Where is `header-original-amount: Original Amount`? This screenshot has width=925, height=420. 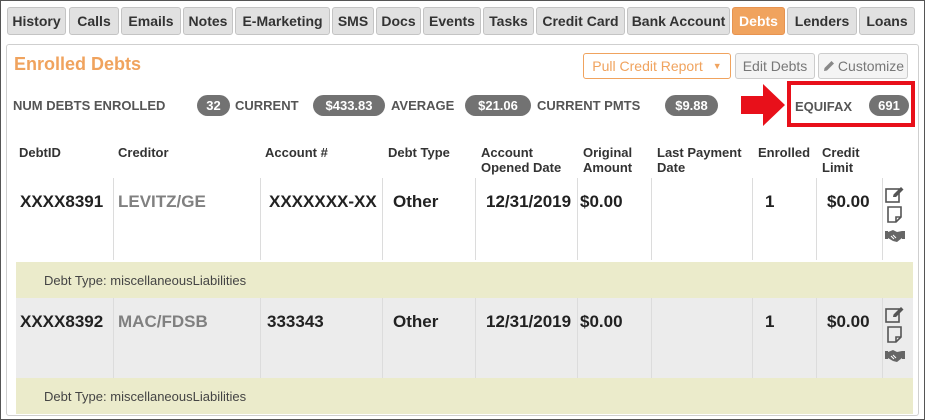 header-original-amount: Original Amount is located at coordinates (608, 160).